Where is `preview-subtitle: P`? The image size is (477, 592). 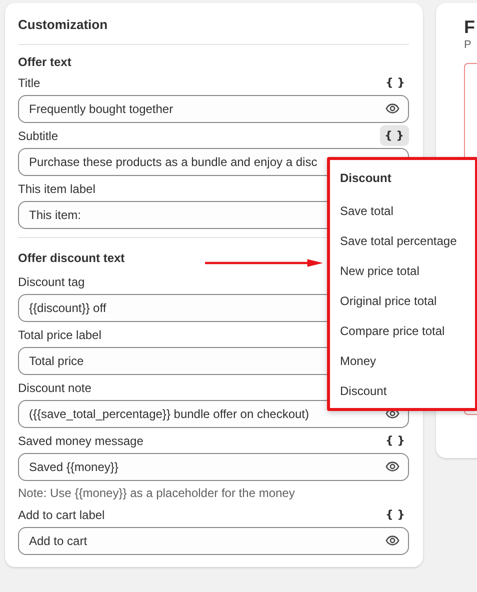 preview-subtitle: P is located at coordinates (468, 45).